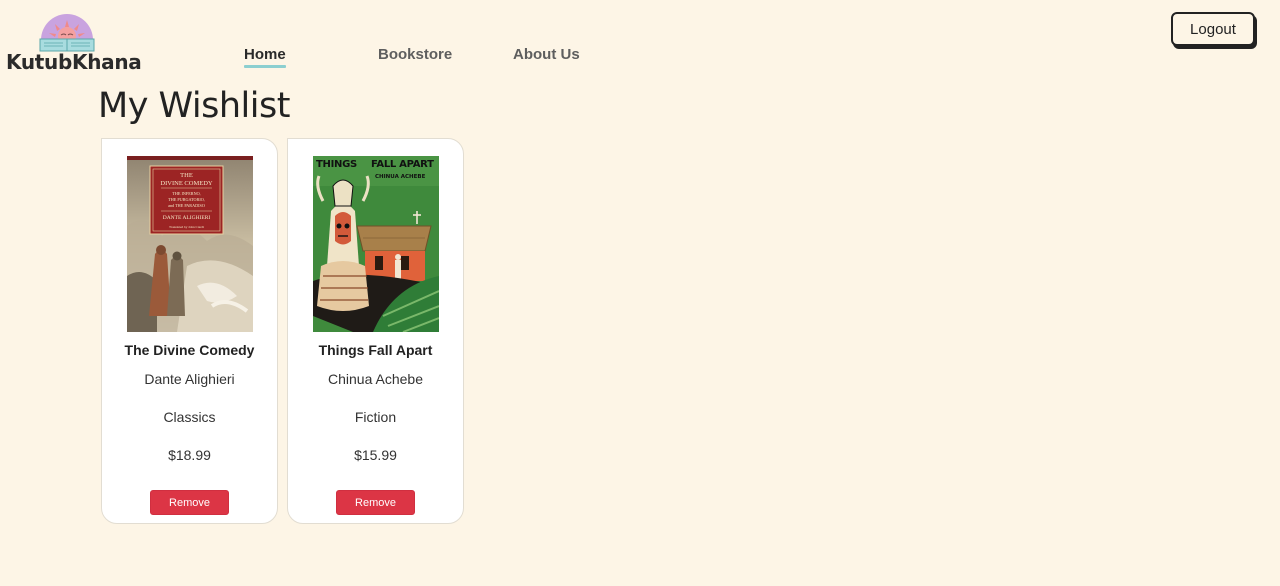 The height and width of the screenshot is (586, 1280). What do you see at coordinates (186, 175) in the screenshot?
I see `svg-text: THE` at bounding box center [186, 175].